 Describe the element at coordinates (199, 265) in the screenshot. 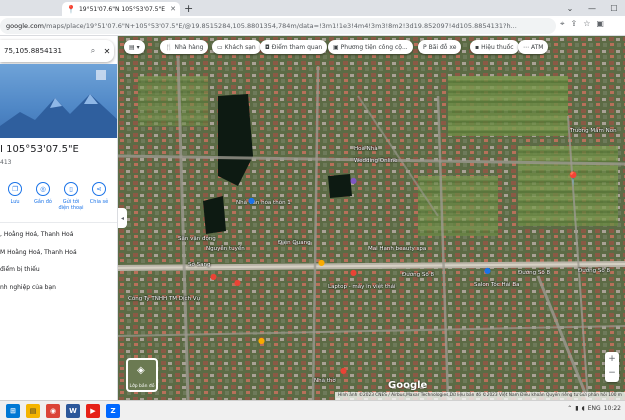

I see `map-label: Sở Sang` at that location.